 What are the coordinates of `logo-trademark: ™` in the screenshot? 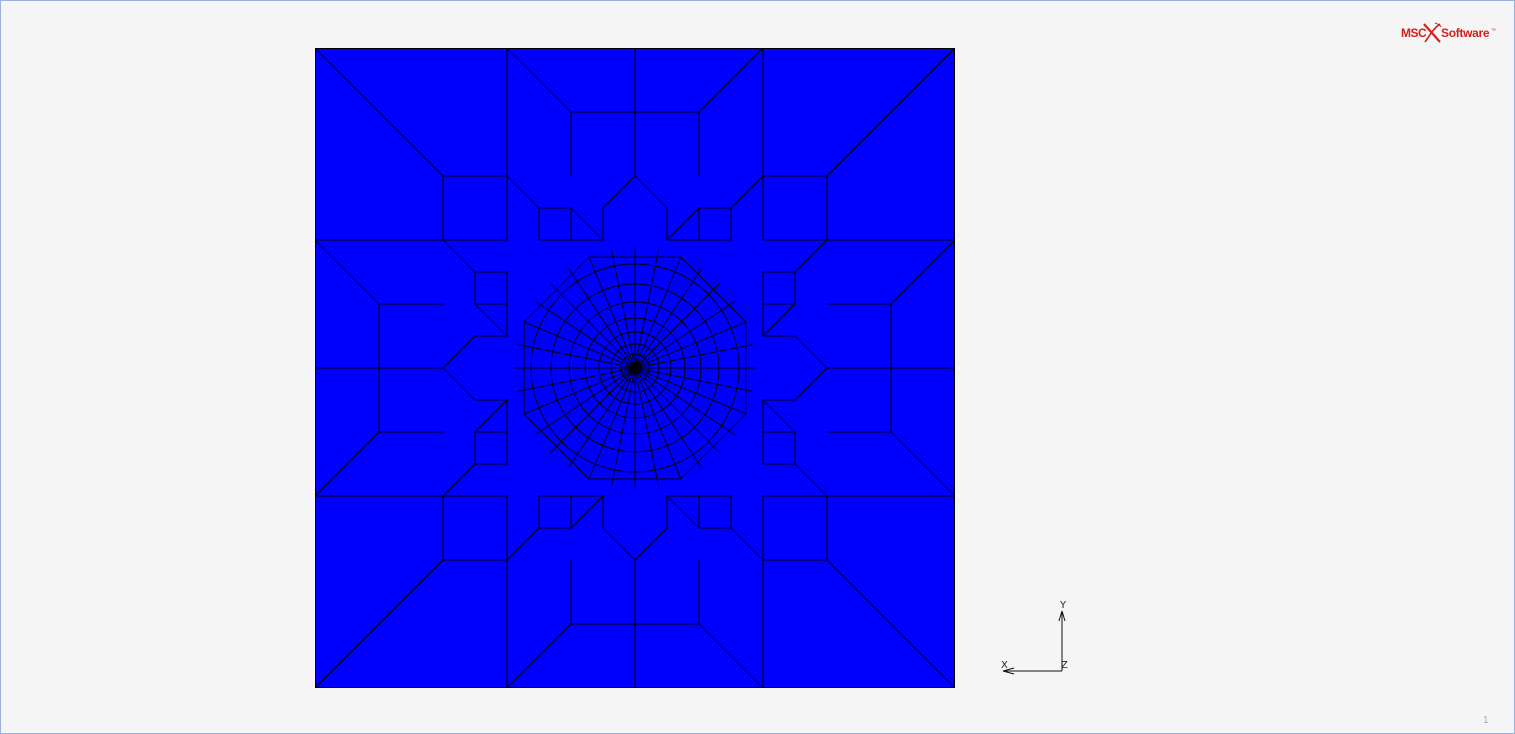 It's located at (1493, 31).